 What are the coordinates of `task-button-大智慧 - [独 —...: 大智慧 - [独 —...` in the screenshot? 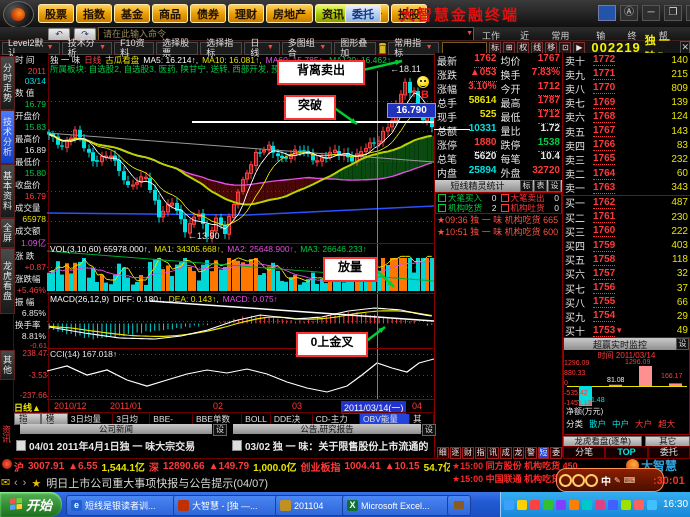 It's located at (227, 505).